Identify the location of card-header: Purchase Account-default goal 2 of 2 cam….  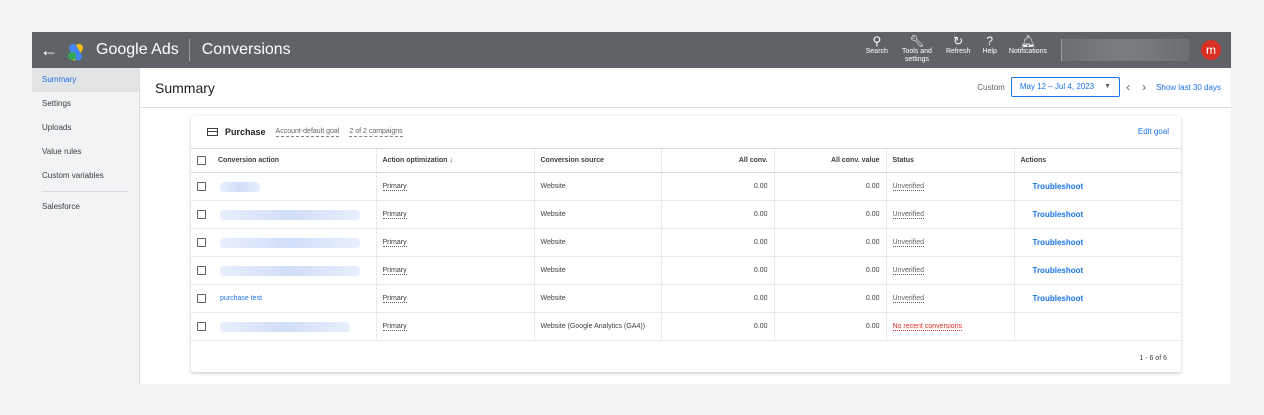
(686, 132).